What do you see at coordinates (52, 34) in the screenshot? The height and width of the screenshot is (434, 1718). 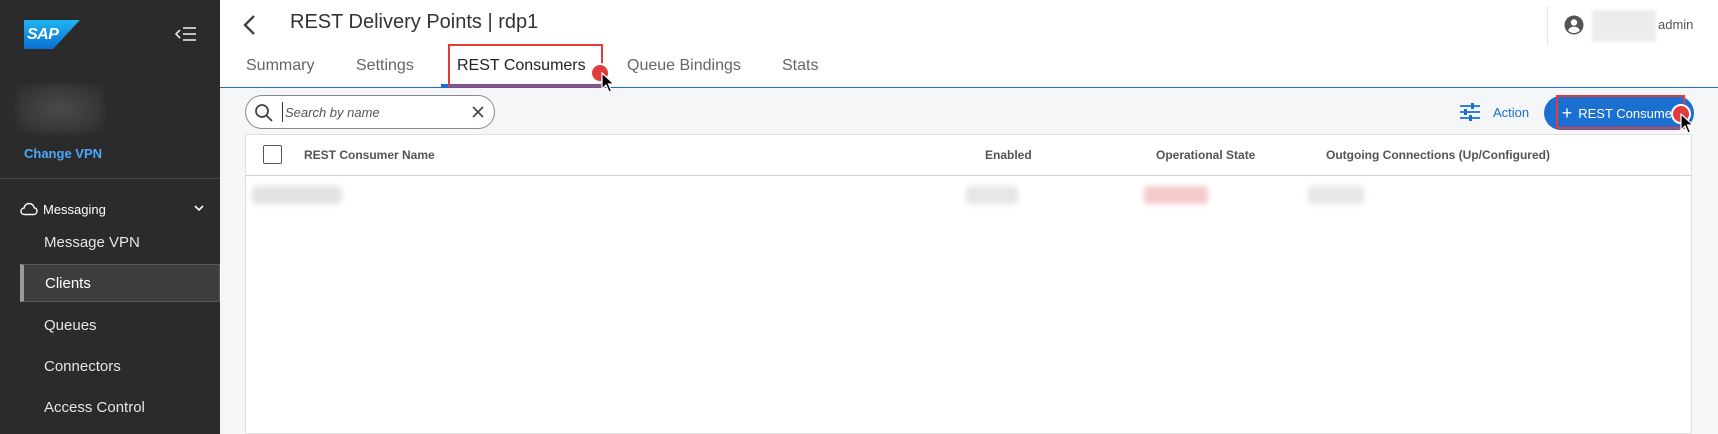 I see `sap-logo: SAP` at bounding box center [52, 34].